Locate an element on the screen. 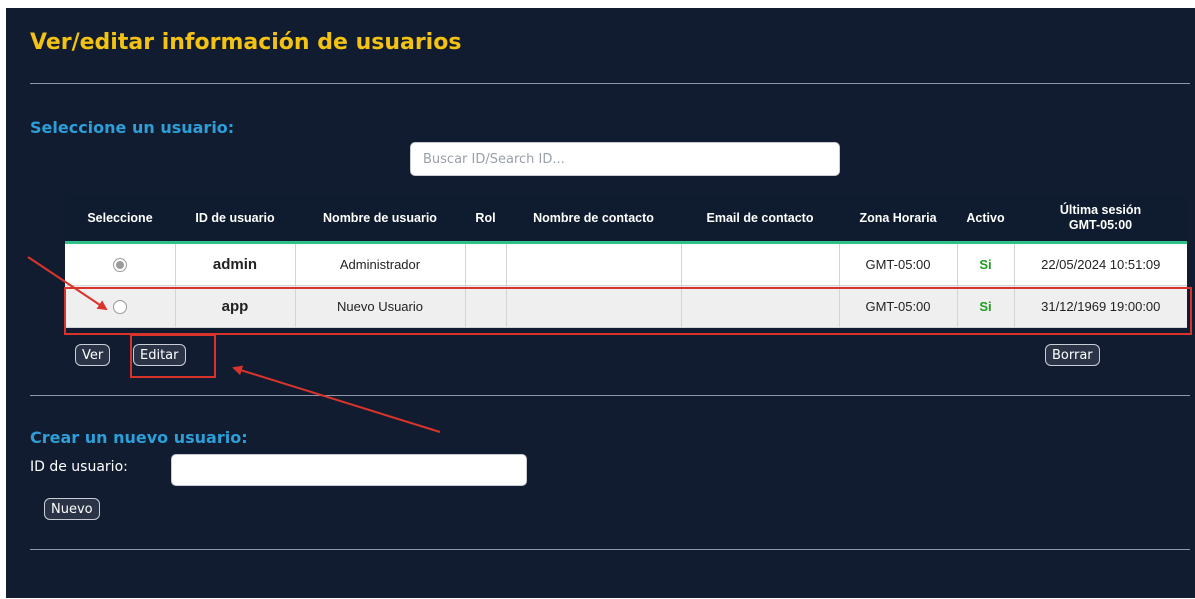  col-header-role: Rol is located at coordinates (485, 219).